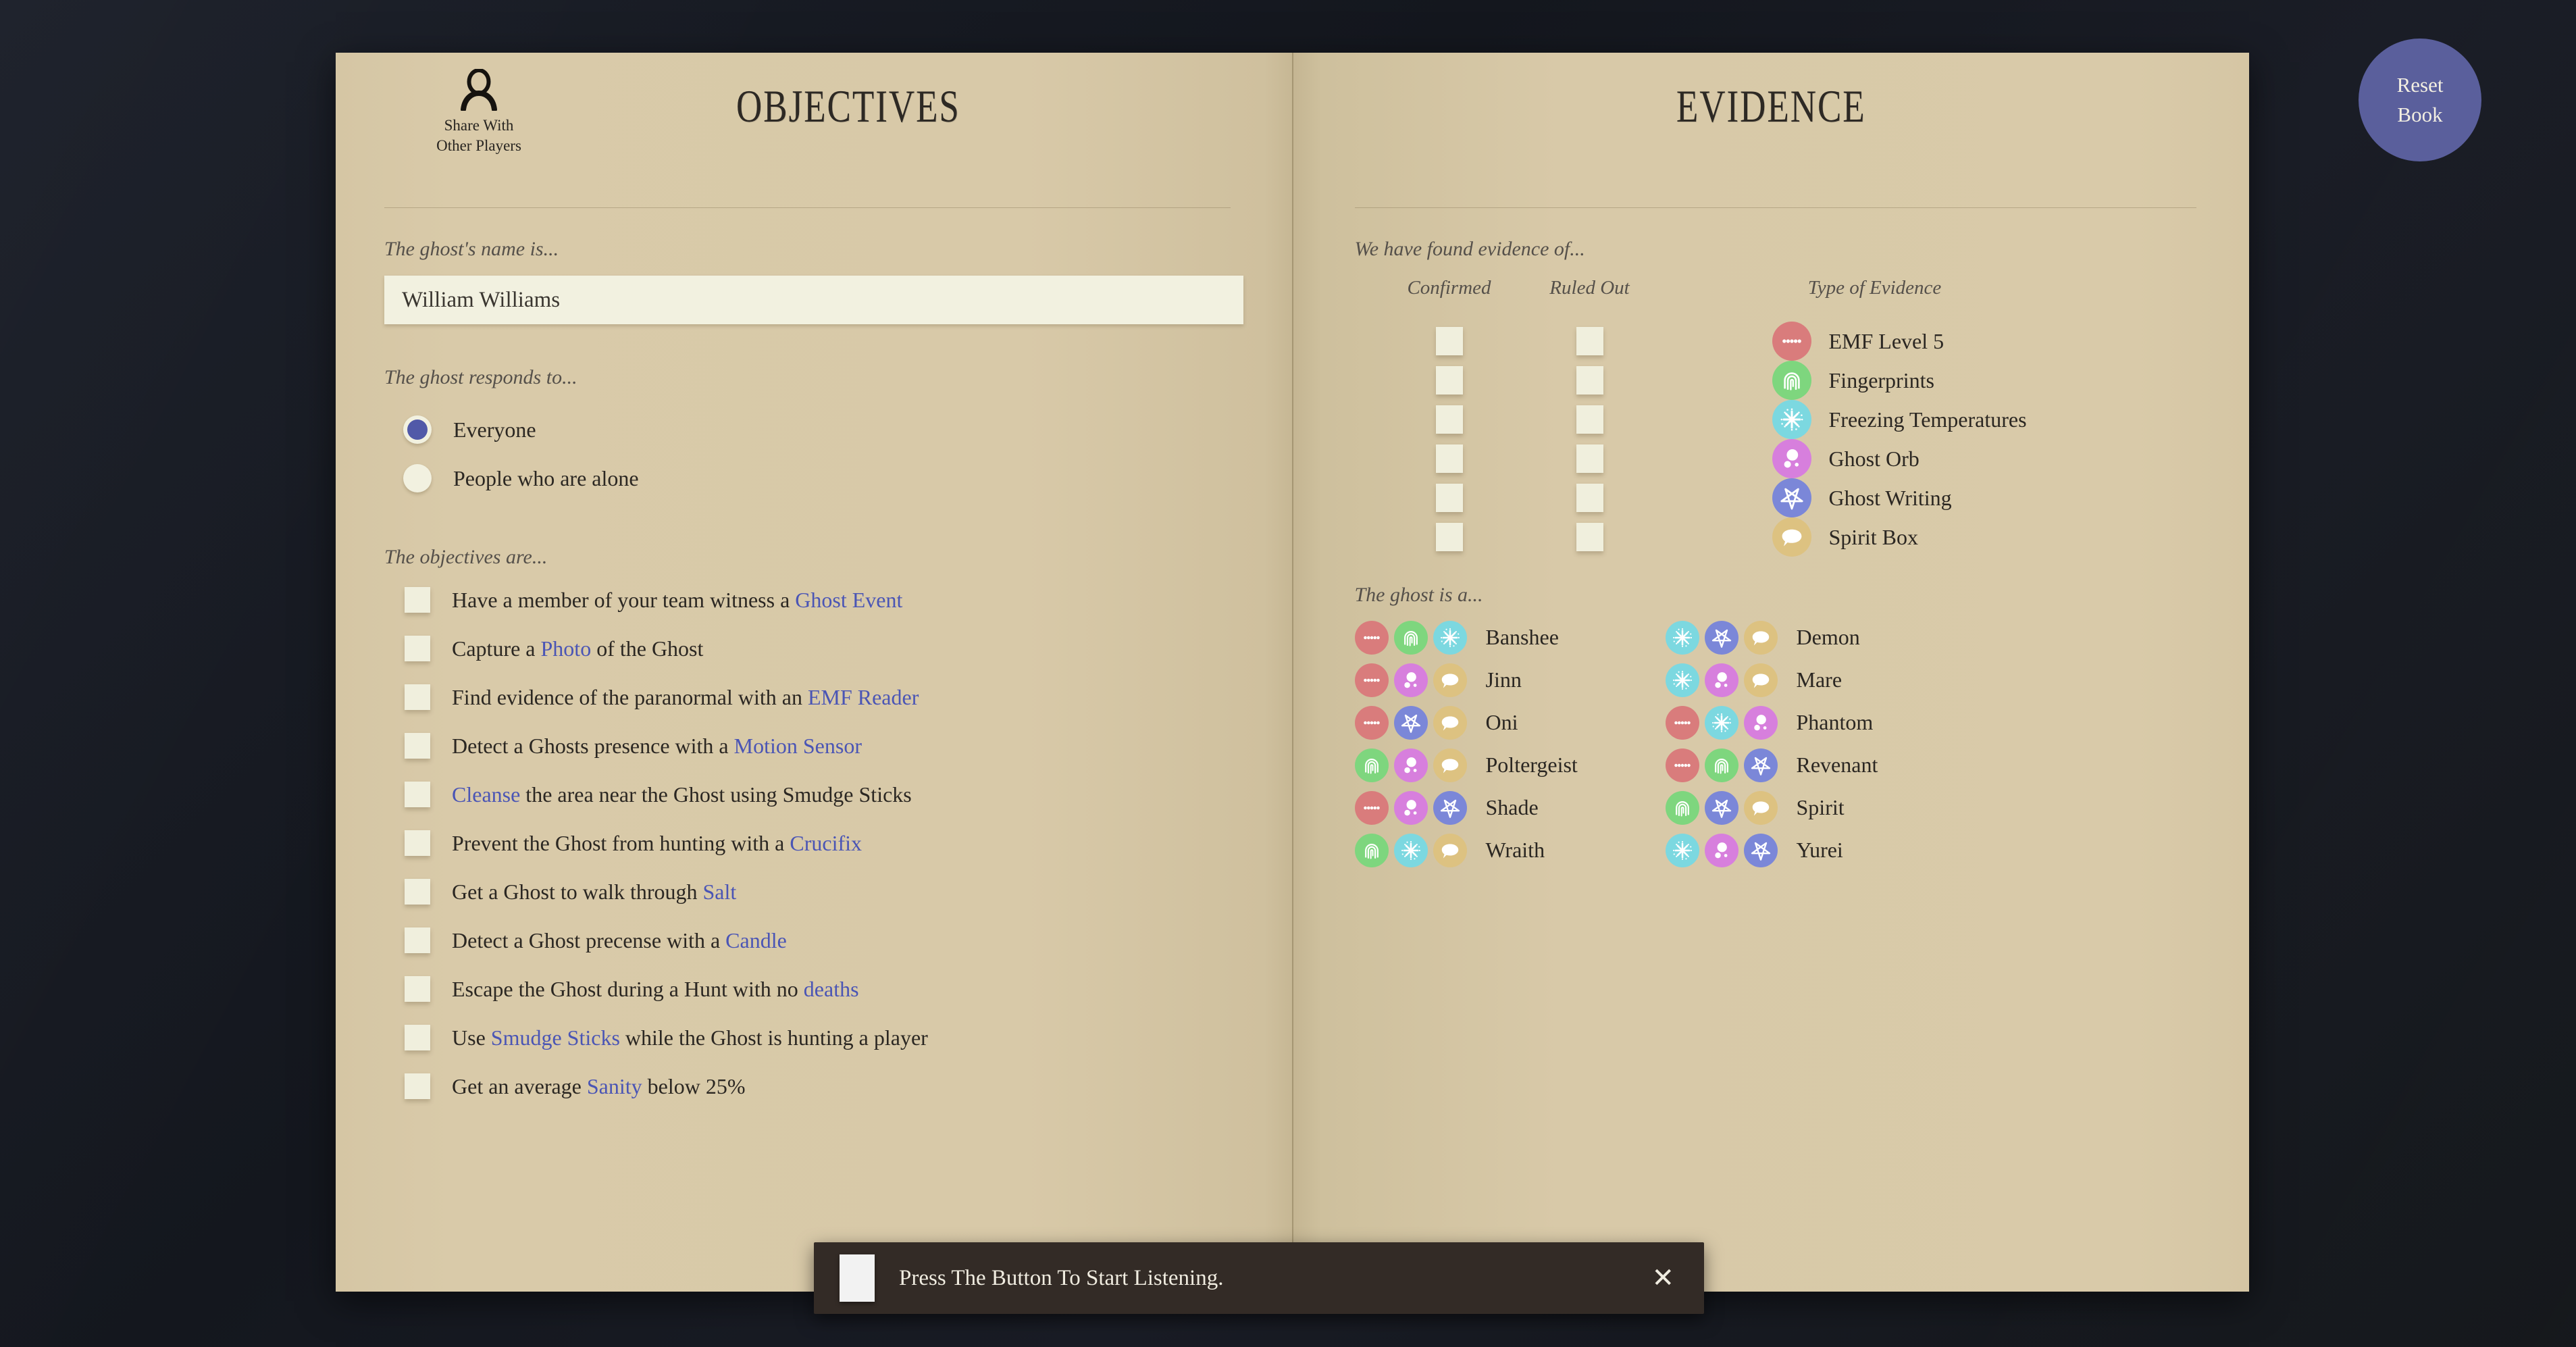 This screenshot has height=1347, width=2576. What do you see at coordinates (1503, 679) in the screenshot?
I see `ghost-name: Jinn` at bounding box center [1503, 679].